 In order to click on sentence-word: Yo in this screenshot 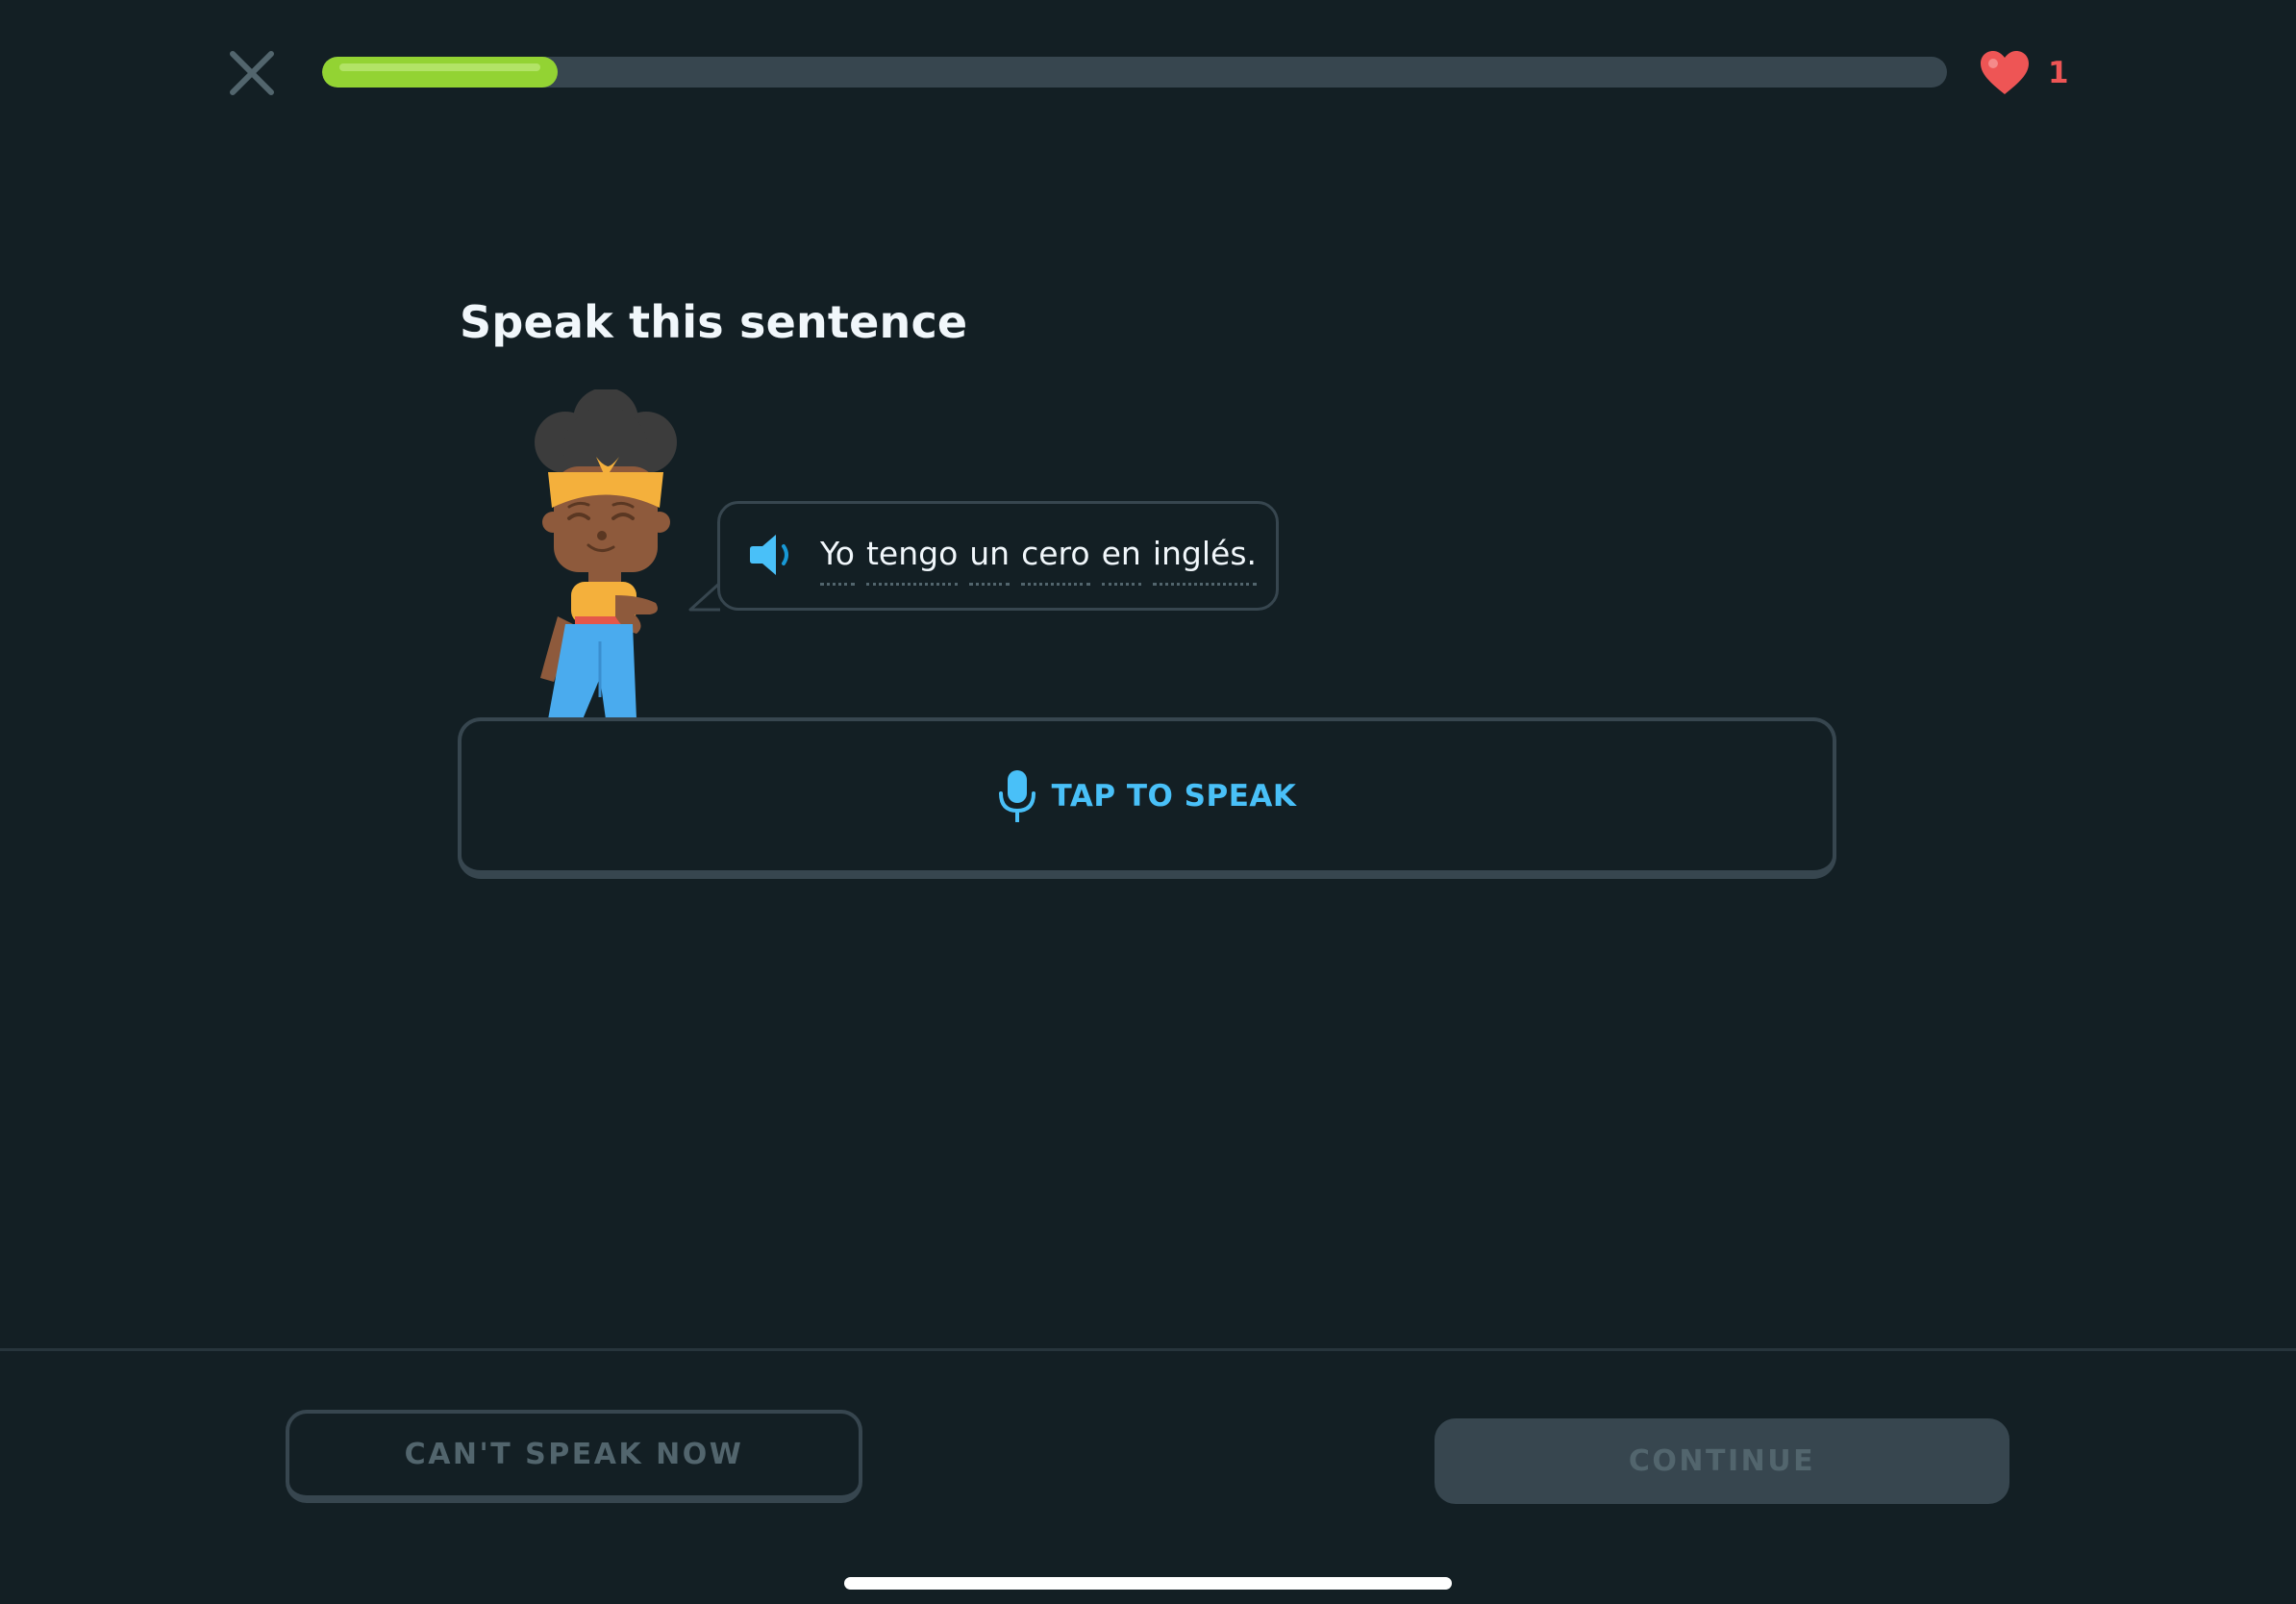, I will do `click(837, 559)`.